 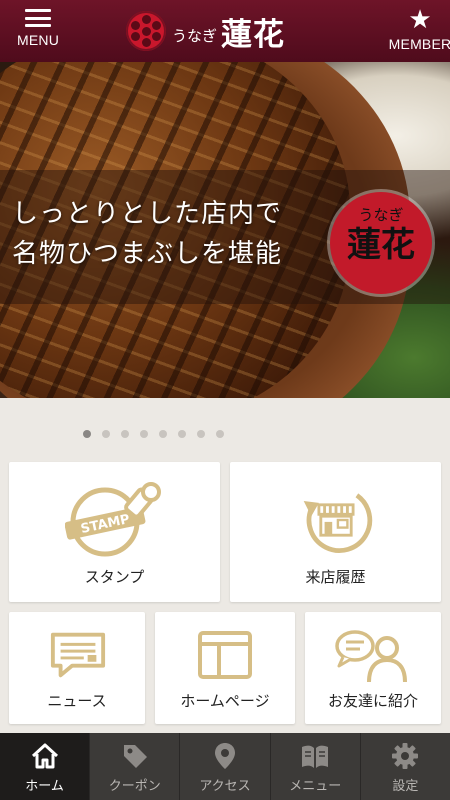 What do you see at coordinates (189, 436) in the screenshot?
I see `carousel-indicator` at bounding box center [189, 436].